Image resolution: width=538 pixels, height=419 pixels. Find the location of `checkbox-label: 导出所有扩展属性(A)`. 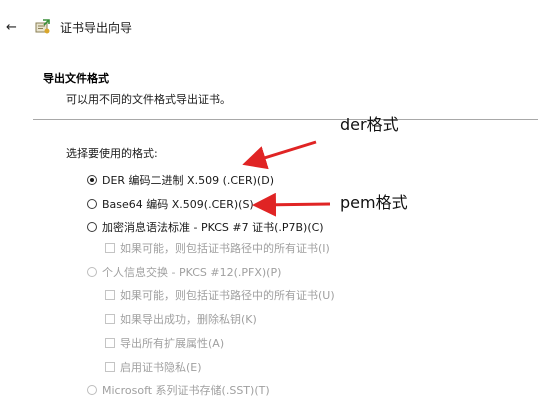

checkbox-label: 导出所有扩展属性(A) is located at coordinates (172, 343).